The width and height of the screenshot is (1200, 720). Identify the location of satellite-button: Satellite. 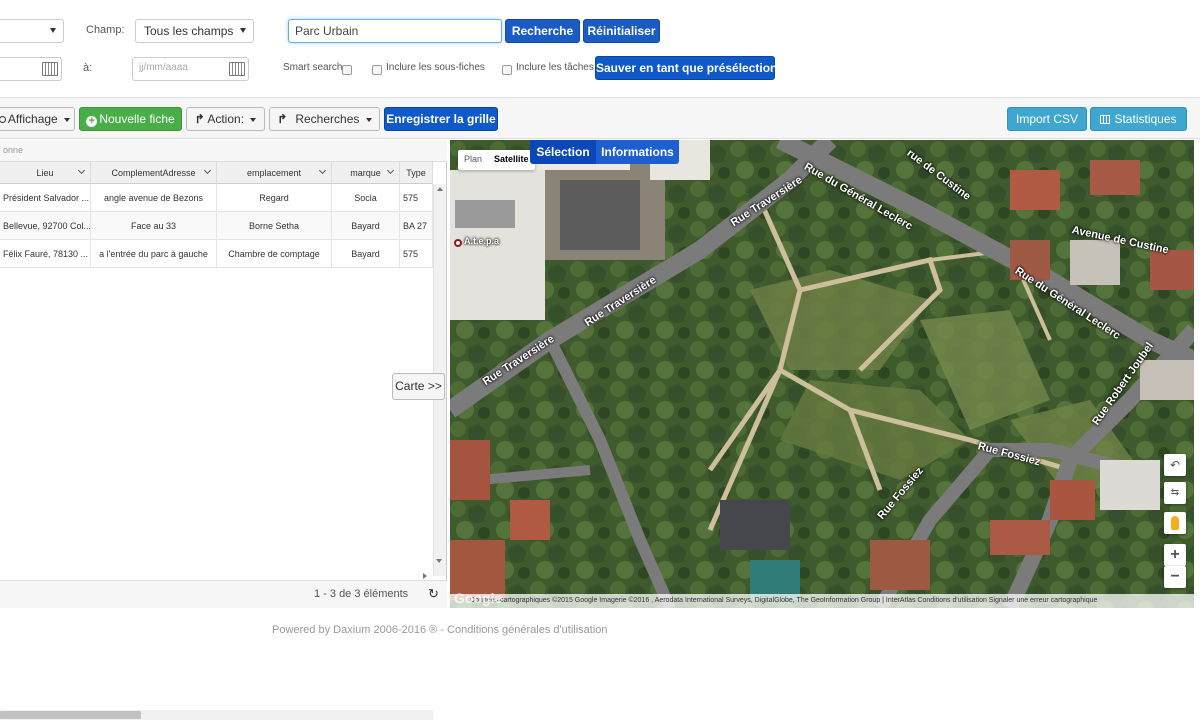
(511, 159).